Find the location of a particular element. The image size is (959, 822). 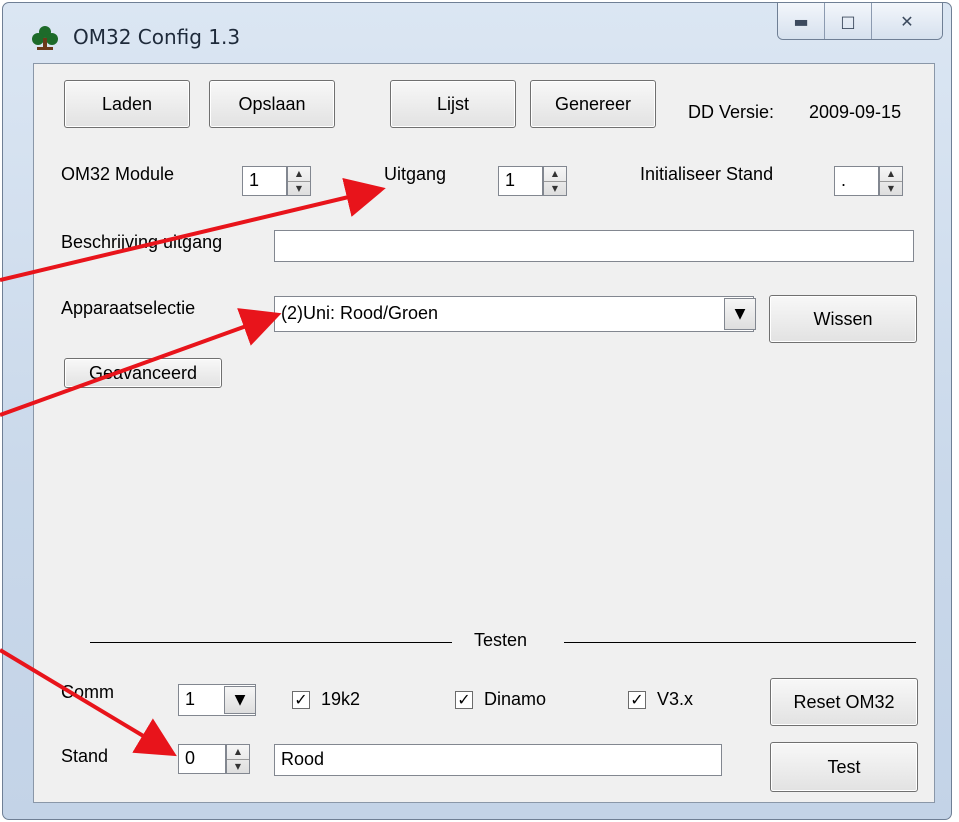

arrow-to-uitgang is located at coordinates (193, 229).